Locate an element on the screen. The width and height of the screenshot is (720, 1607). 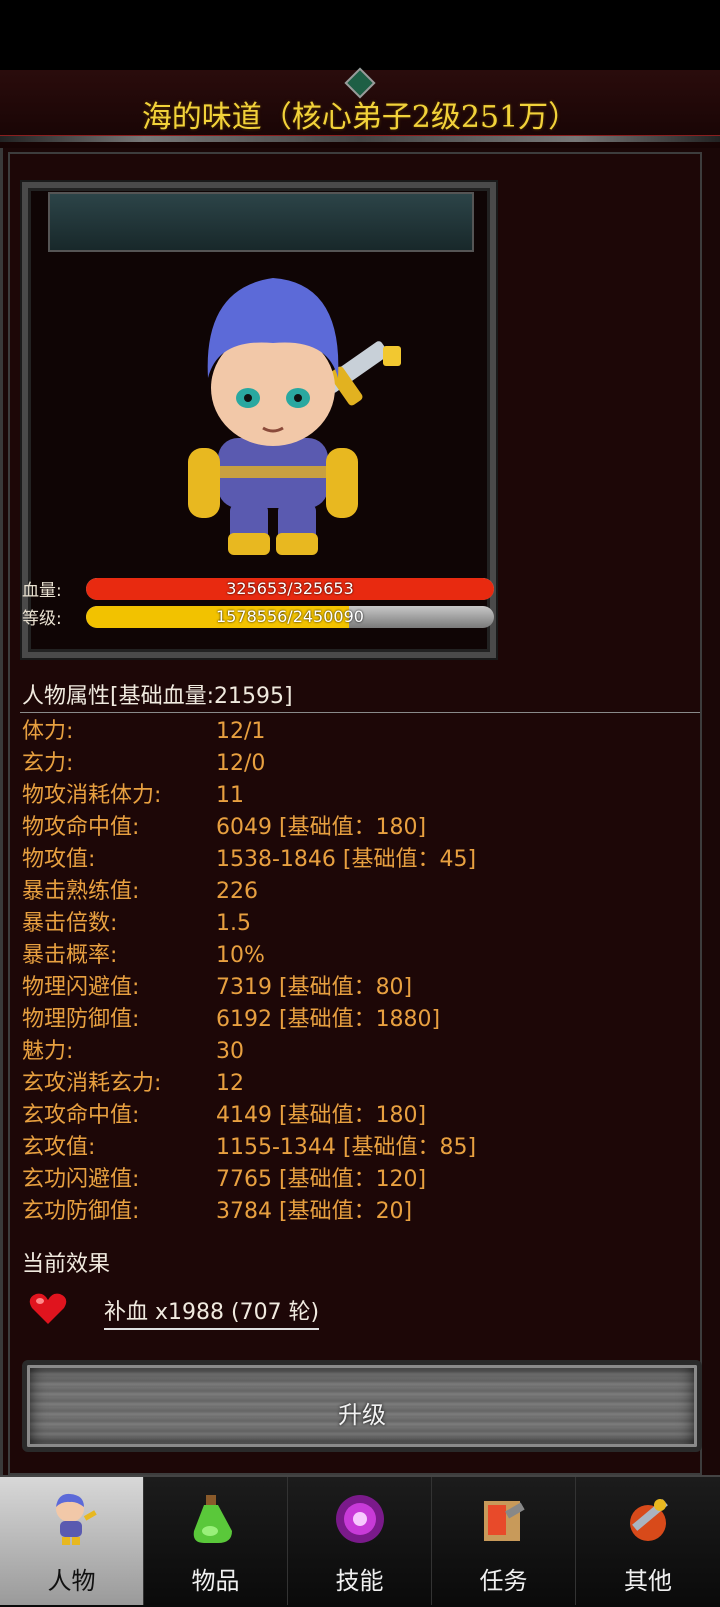
attribute-key: 物攻命中值: is located at coordinates (81, 827).